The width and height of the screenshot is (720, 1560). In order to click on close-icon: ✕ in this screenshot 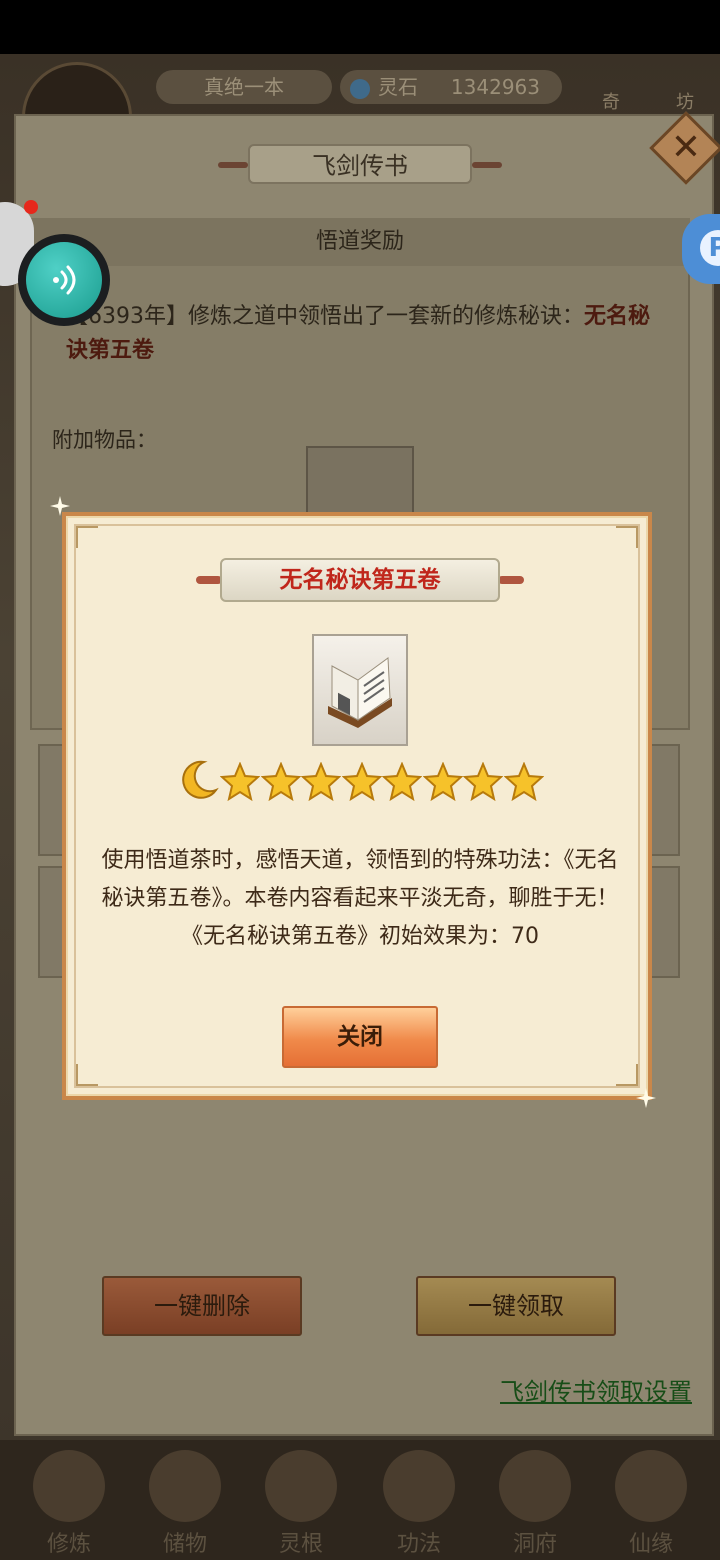, I will do `click(686, 147)`.